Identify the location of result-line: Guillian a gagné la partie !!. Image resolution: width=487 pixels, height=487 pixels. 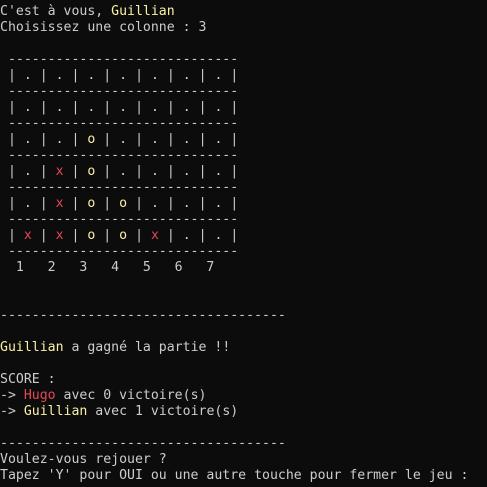
(115, 348).